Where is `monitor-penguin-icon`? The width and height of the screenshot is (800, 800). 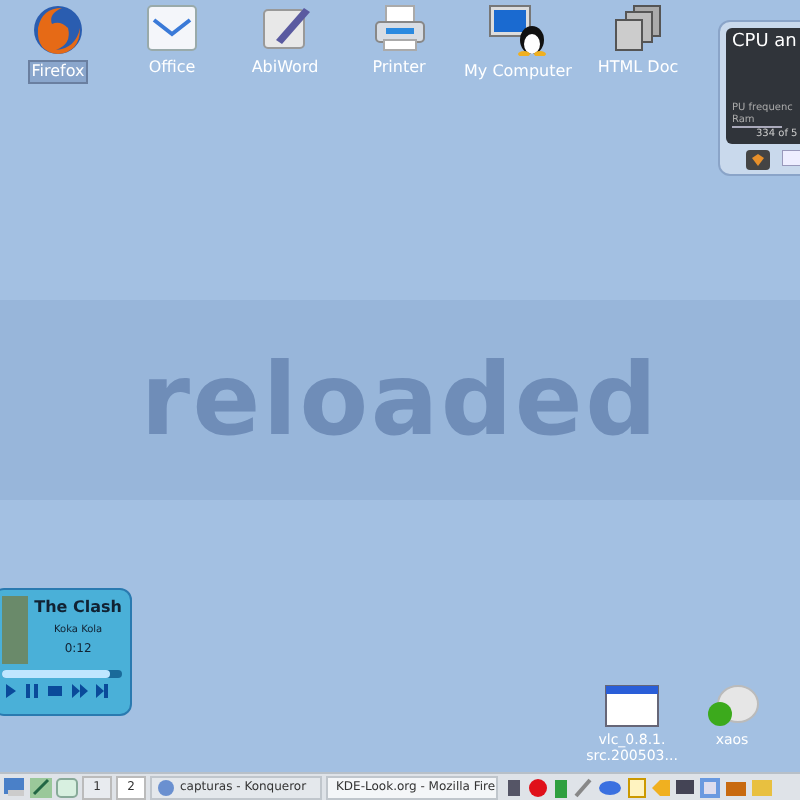
monitor-penguin-icon is located at coordinates (518, 30).